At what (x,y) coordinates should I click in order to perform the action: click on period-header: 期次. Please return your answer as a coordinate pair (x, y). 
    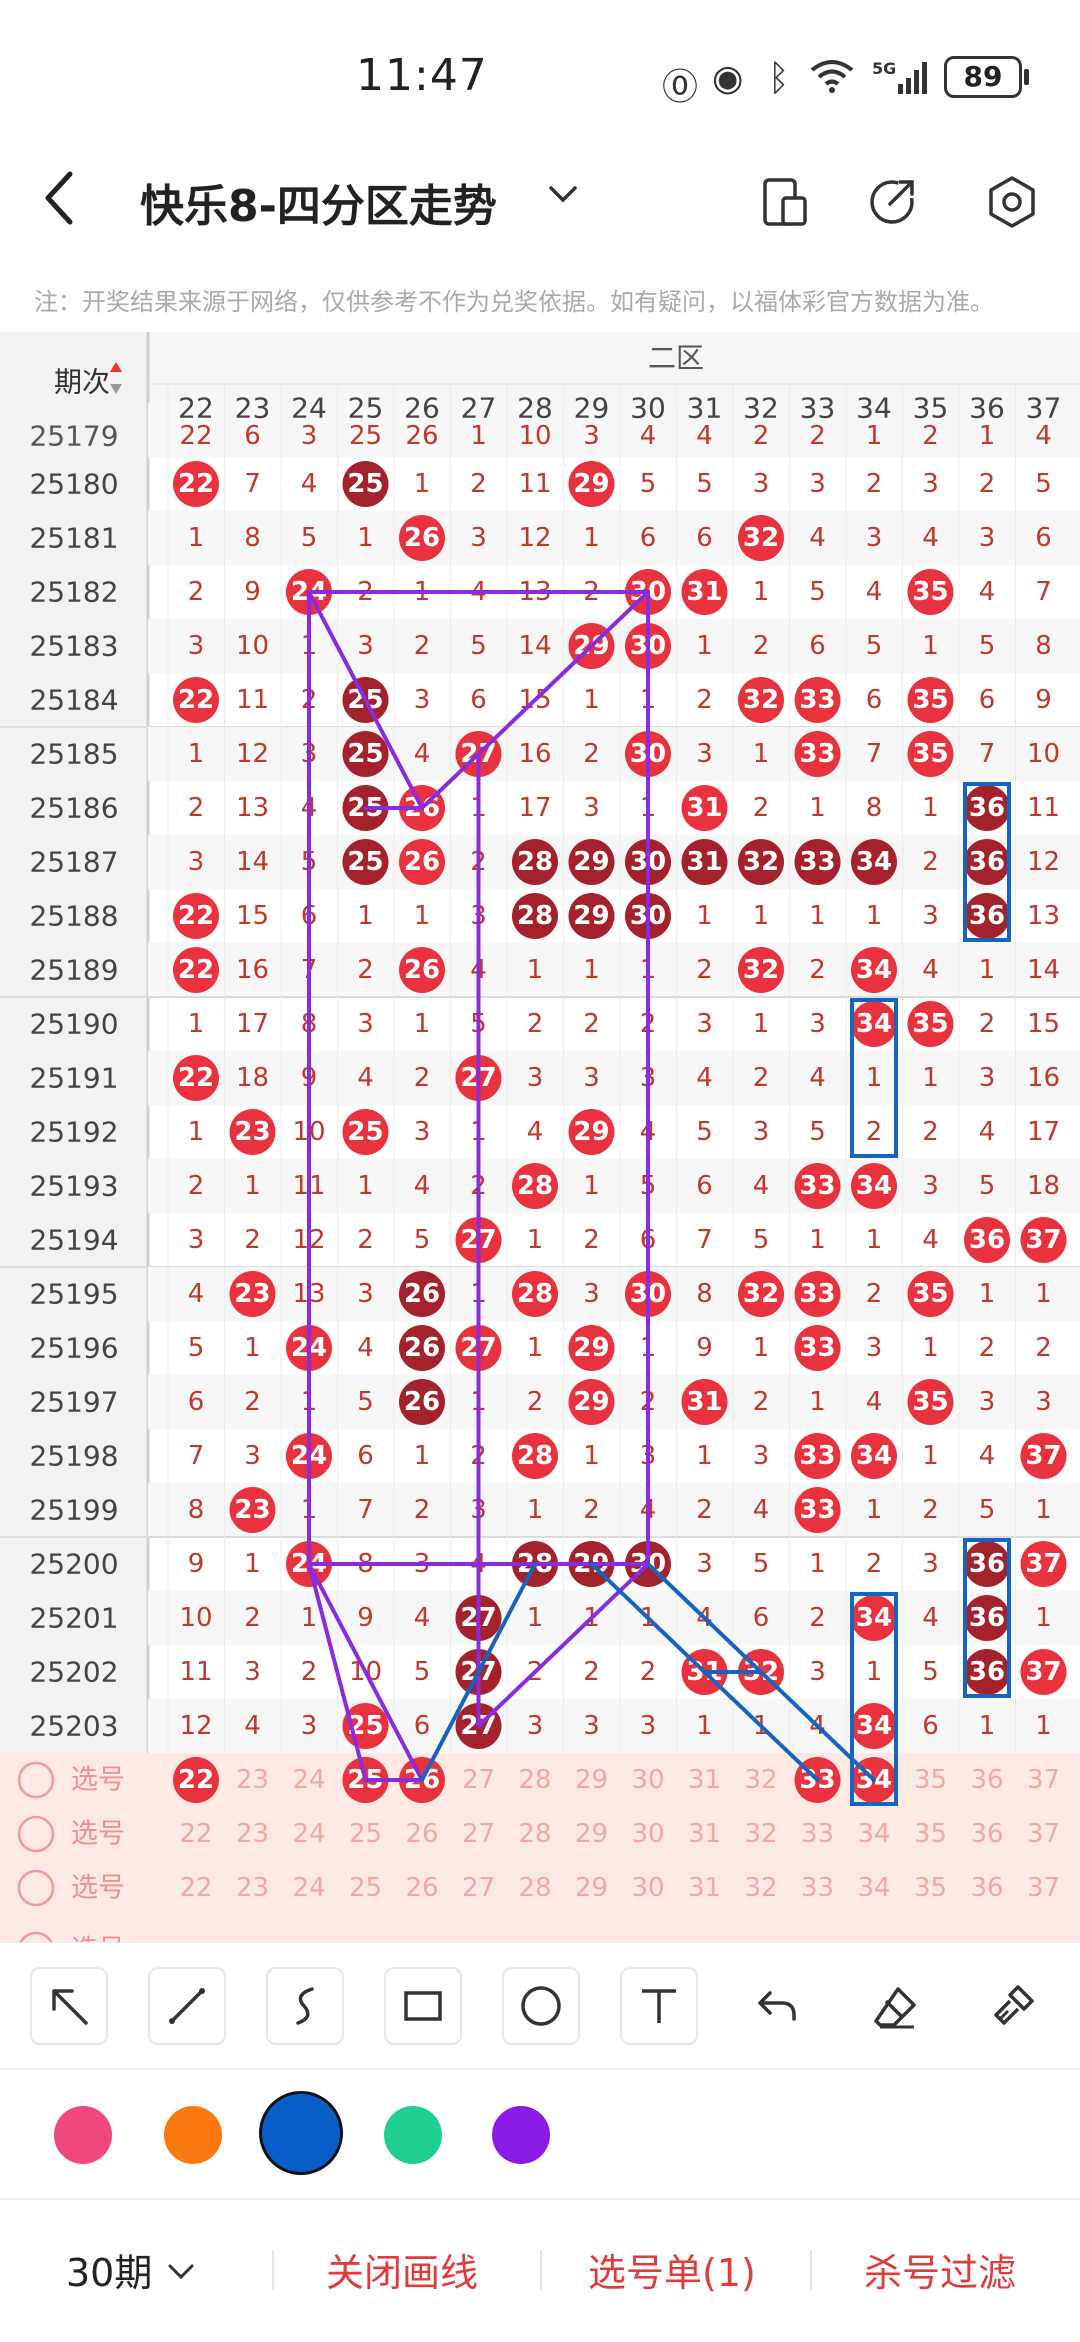
    Looking at the image, I should click on (82, 382).